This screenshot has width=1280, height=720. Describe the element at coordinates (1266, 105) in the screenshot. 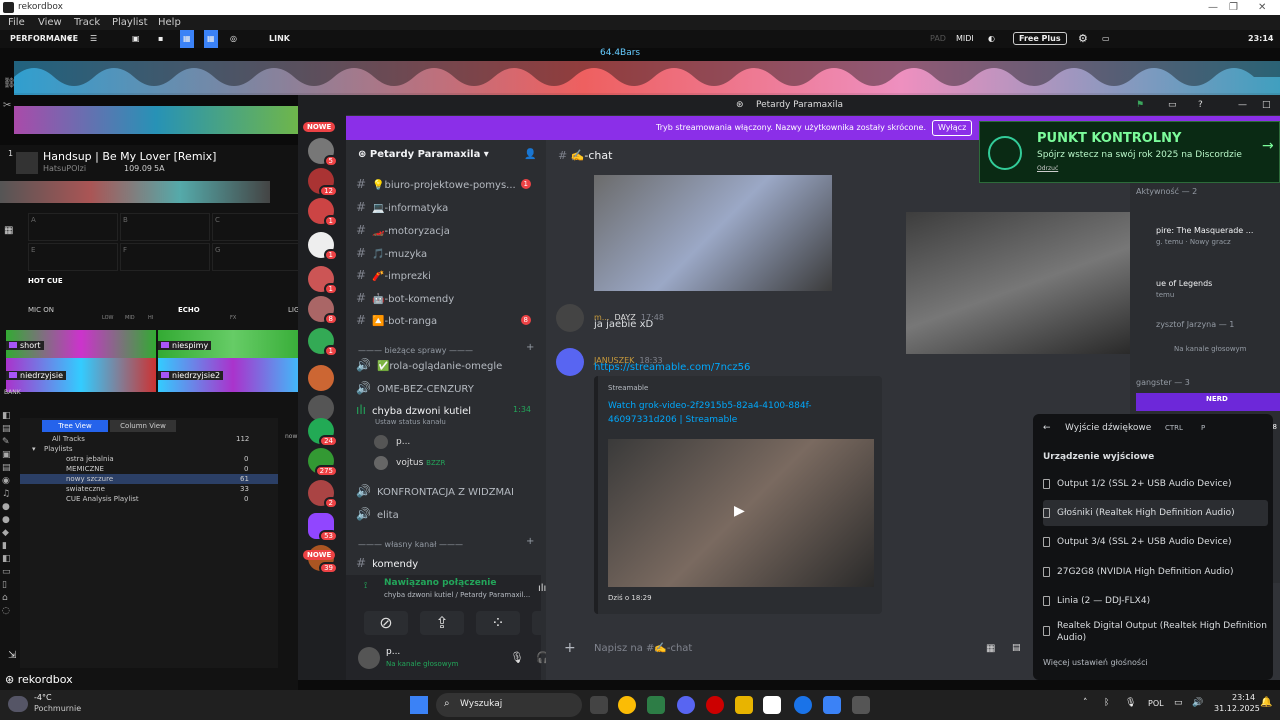

I see `maximize-icon: □` at that location.